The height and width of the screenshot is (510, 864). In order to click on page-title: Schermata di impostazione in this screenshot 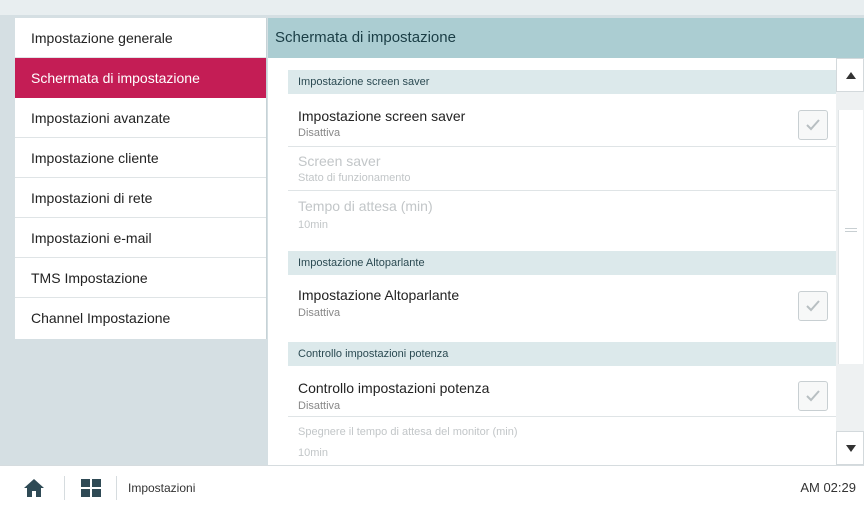, I will do `click(365, 37)`.